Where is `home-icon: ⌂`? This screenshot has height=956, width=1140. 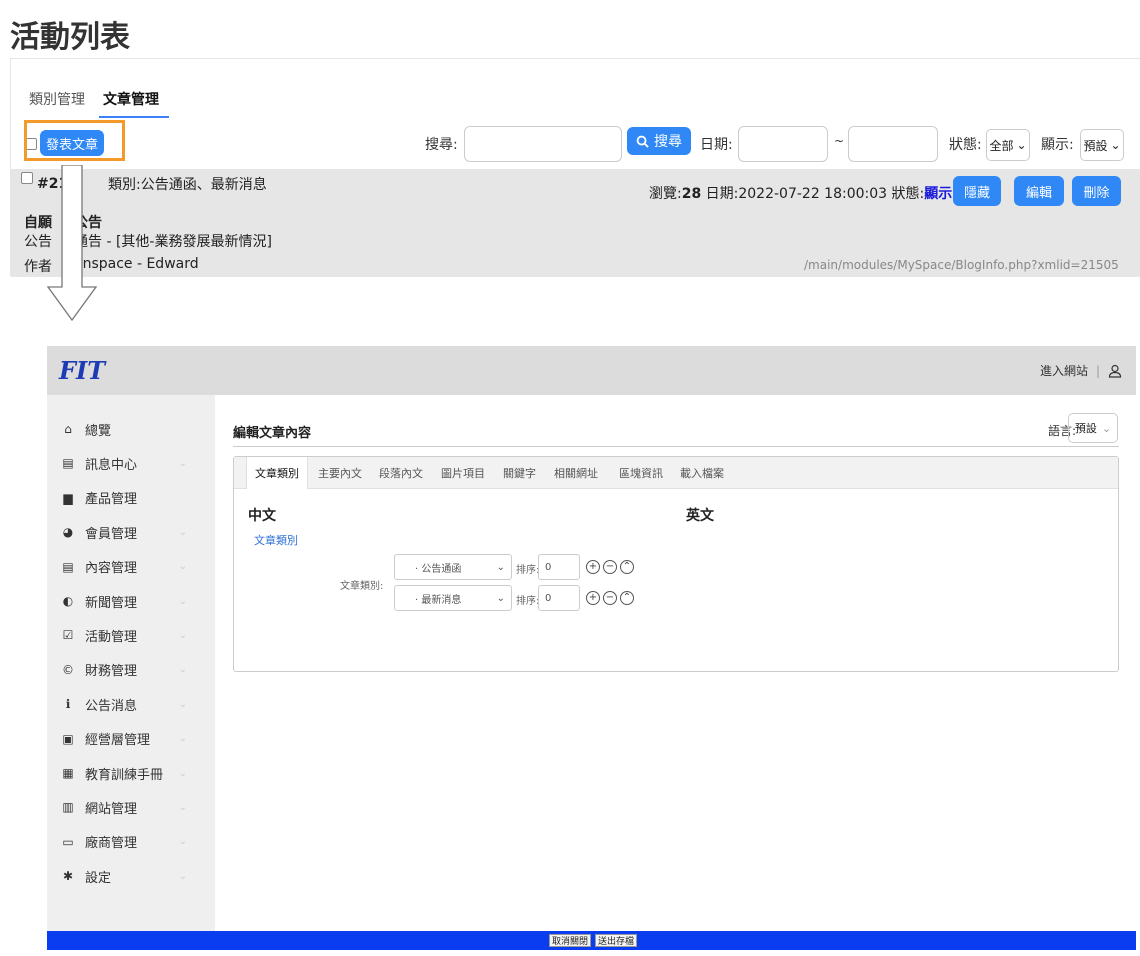 home-icon: ⌂ is located at coordinates (68, 429).